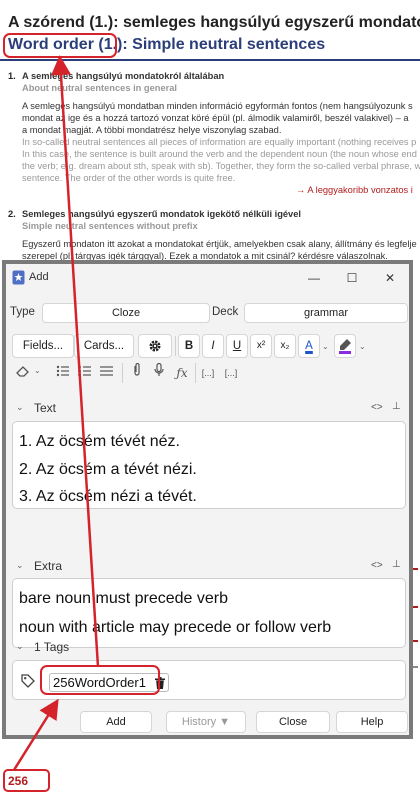 The image size is (420, 794). Describe the element at coordinates (20, 565) in the screenshot. I see `extra-field-collapse-chevron-icon: ⌄` at that location.